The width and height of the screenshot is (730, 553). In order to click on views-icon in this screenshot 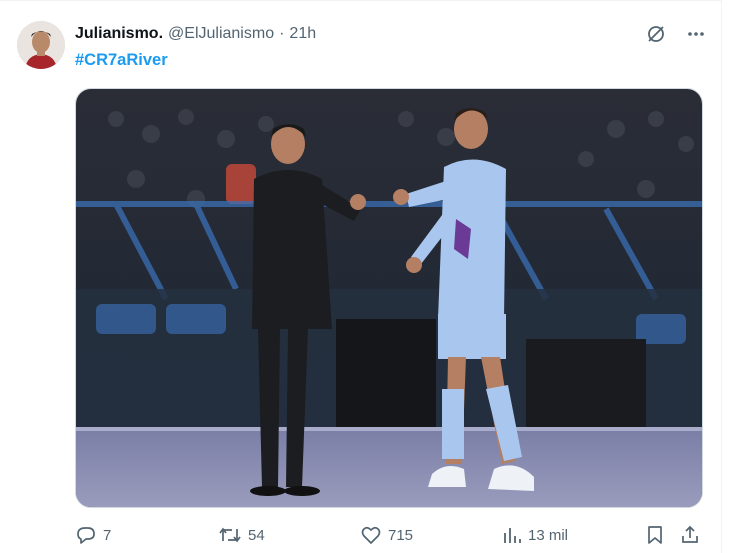, I will do `click(512, 535)`.